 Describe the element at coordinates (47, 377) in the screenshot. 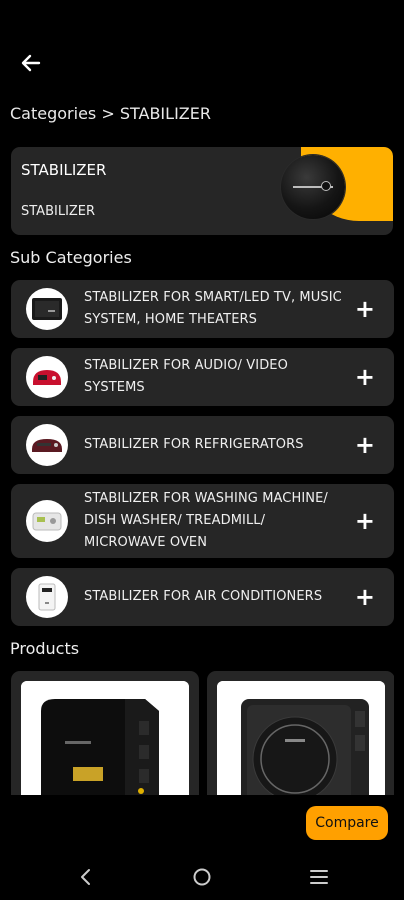

I see `red-stabilizer-thumb` at that location.